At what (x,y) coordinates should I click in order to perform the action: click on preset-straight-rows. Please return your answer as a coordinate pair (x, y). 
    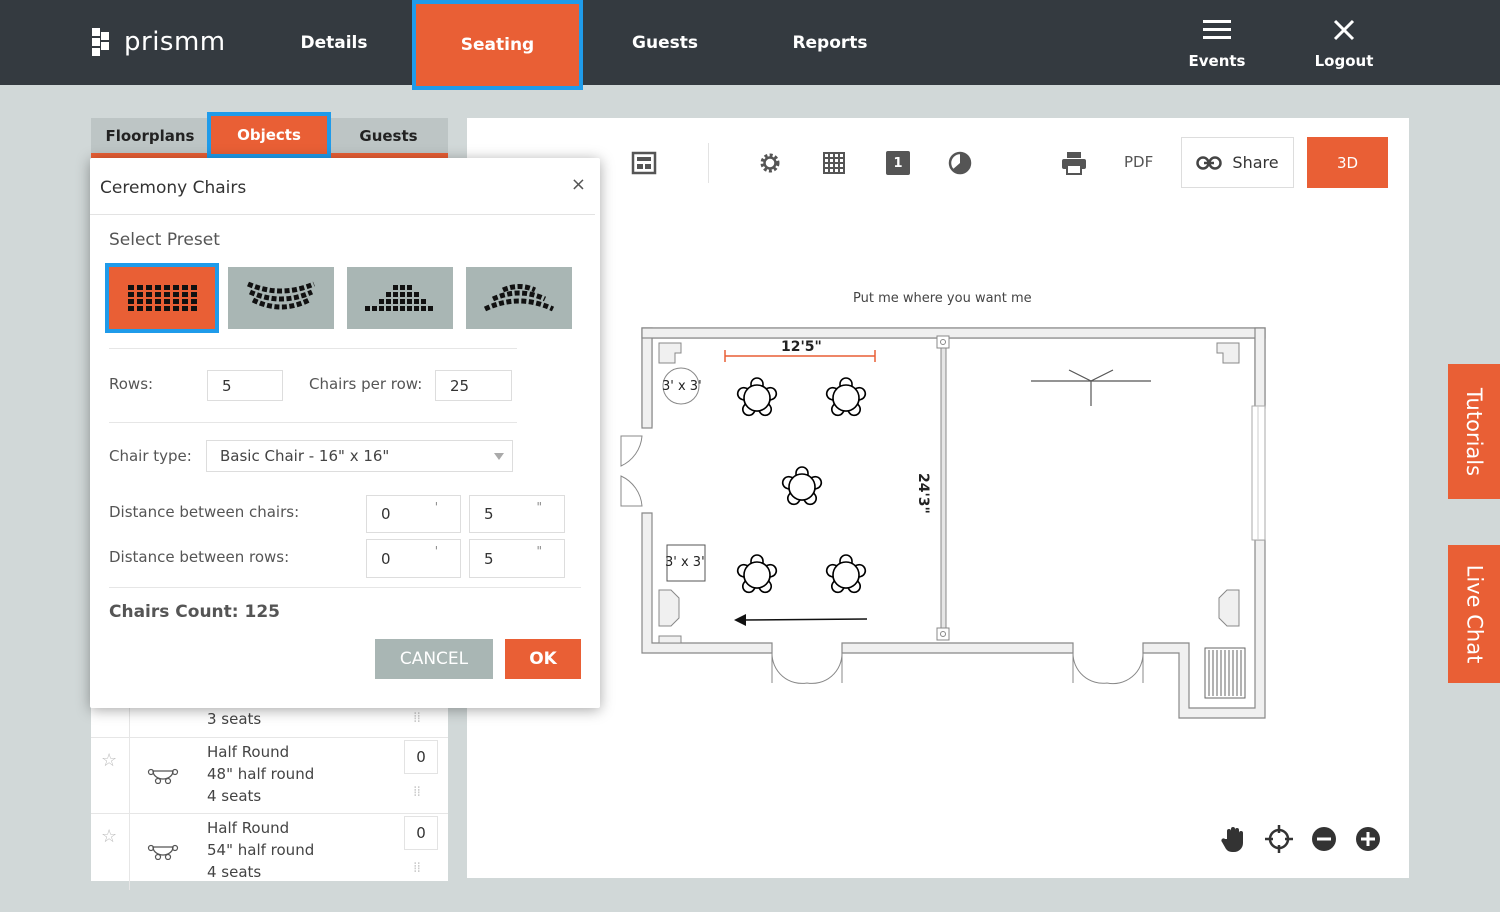
    Looking at the image, I should click on (162, 298).